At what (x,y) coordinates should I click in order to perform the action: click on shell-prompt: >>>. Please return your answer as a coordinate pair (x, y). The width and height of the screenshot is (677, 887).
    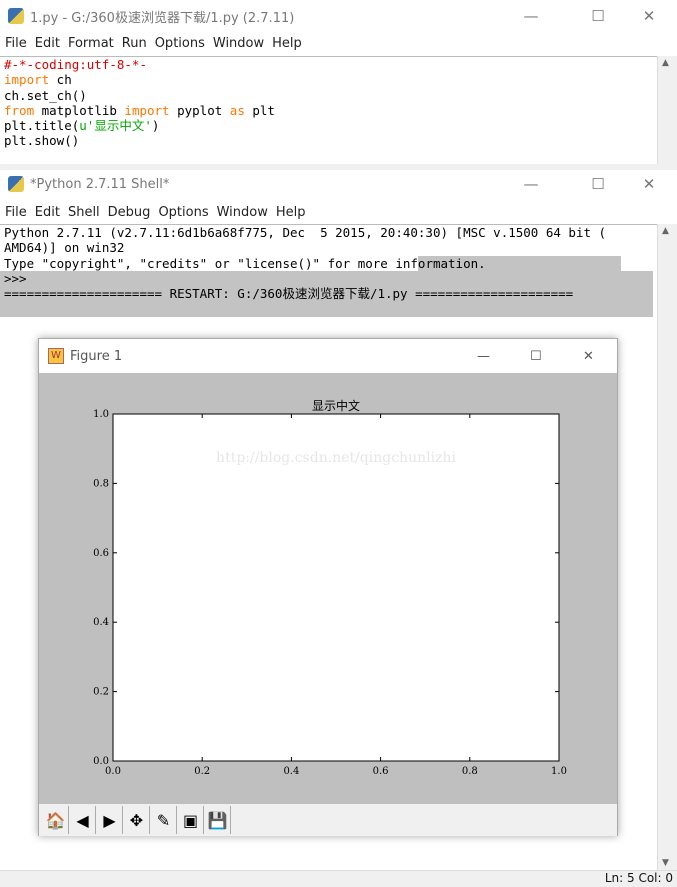
    Looking at the image, I should click on (15, 278).